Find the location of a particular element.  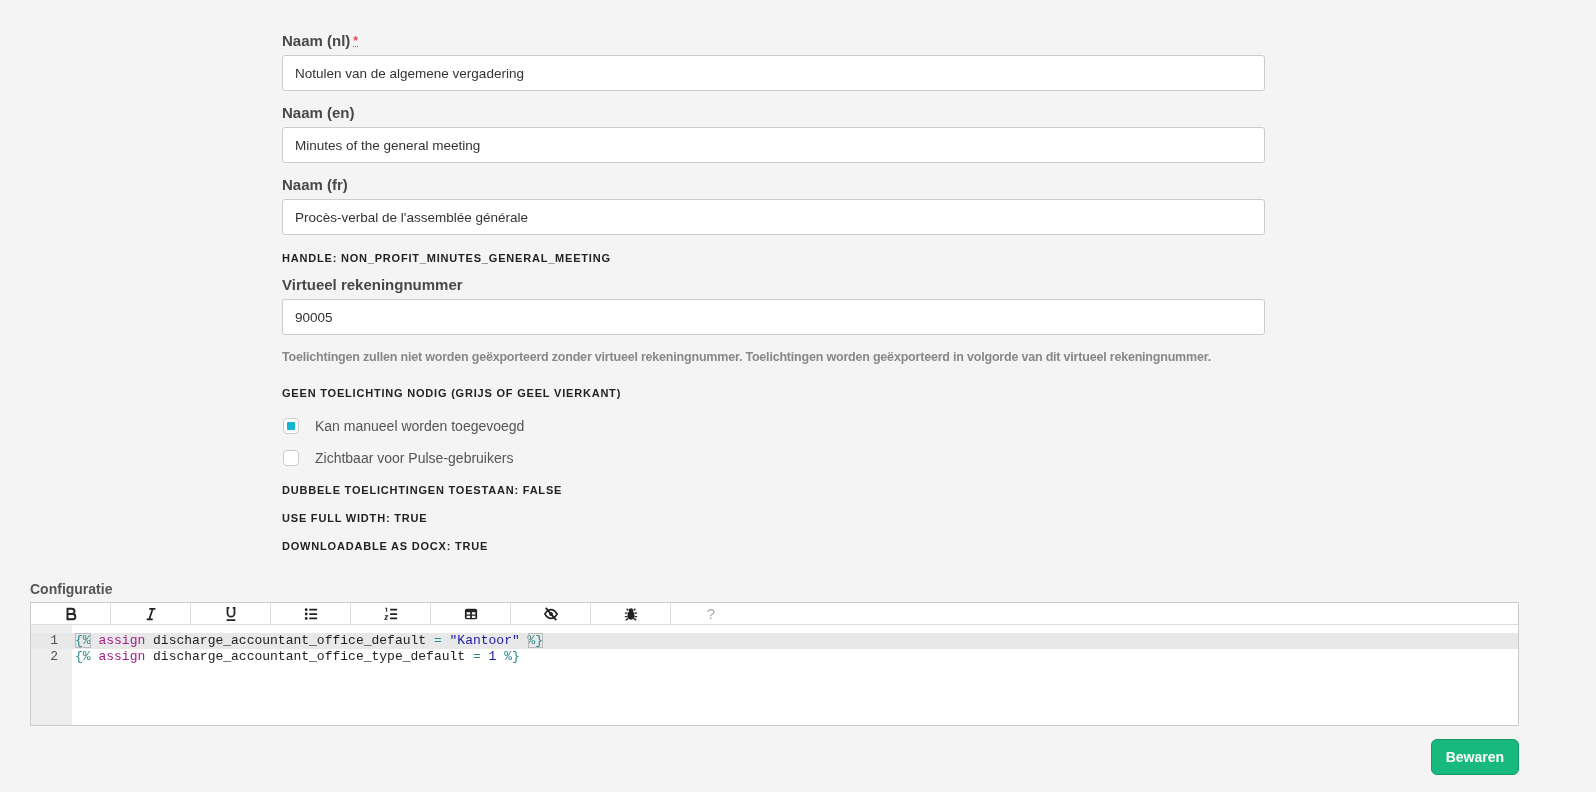

line-number: 1 is located at coordinates (51, 641).